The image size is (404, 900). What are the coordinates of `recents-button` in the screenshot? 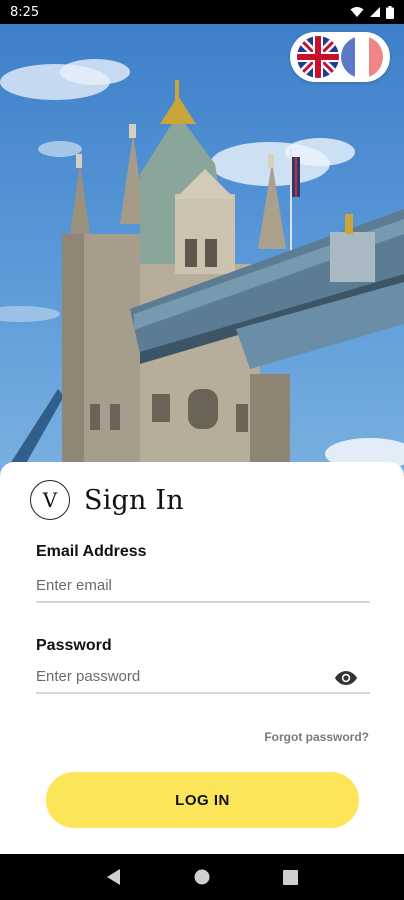 It's located at (290, 877).